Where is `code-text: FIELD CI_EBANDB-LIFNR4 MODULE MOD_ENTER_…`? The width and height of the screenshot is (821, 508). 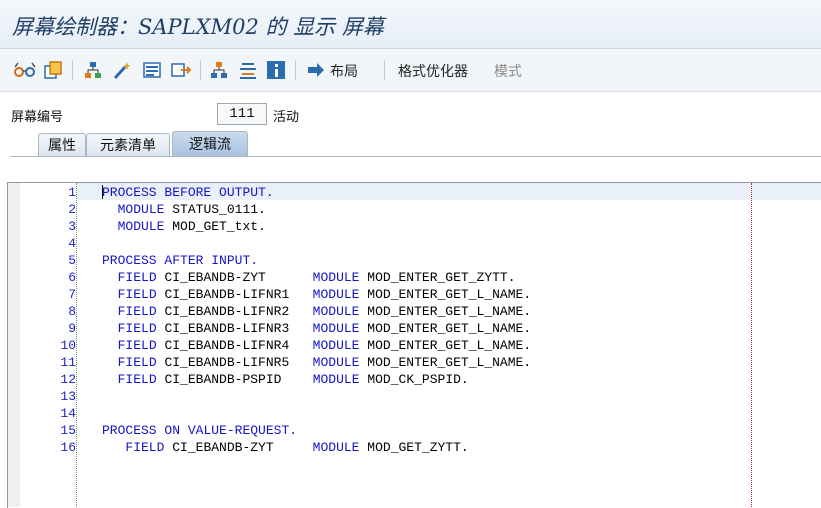
code-text: FIELD CI_EBANDB-LIFNR4 MODULE MOD_ENTER_… is located at coordinates (324, 345).